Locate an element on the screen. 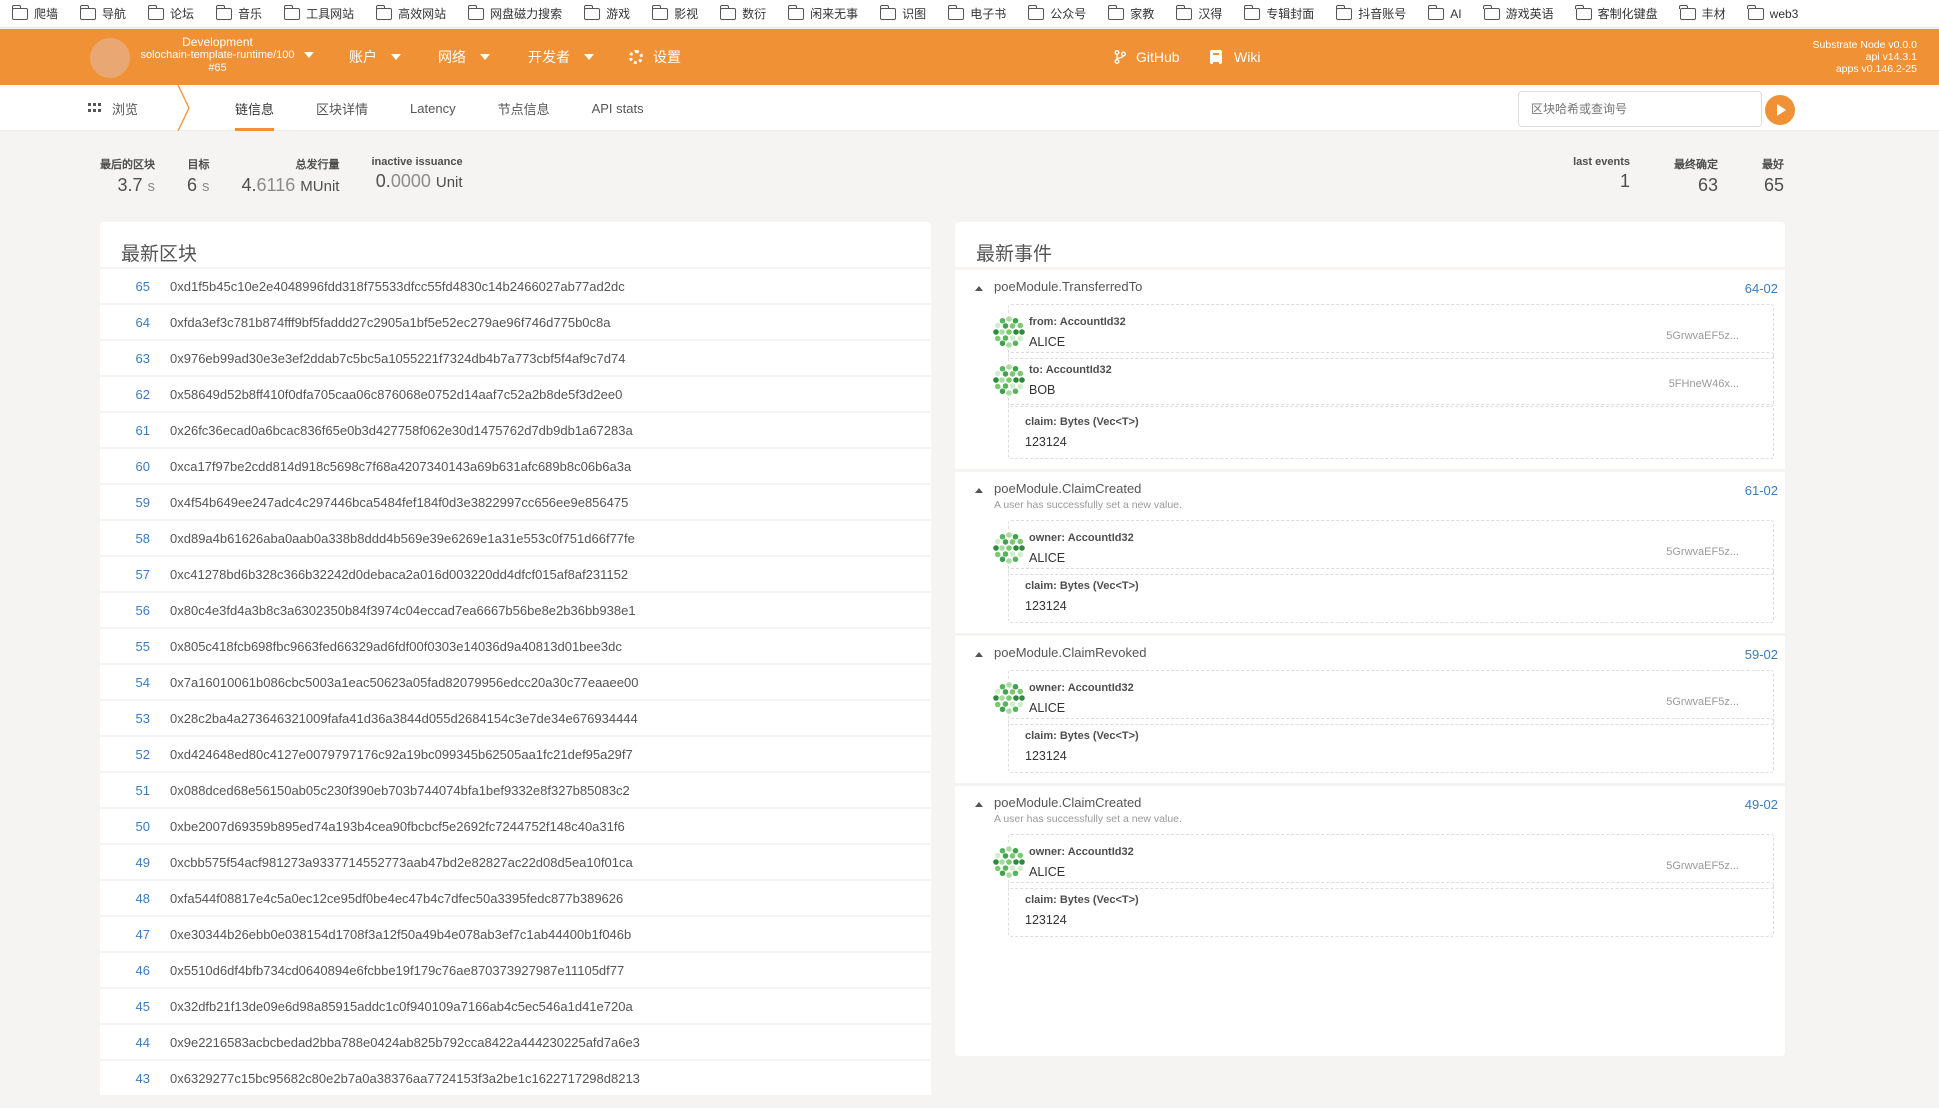 Image resolution: width=1939 pixels, height=1108 pixels. block-number-link: 58 is located at coordinates (125, 538).